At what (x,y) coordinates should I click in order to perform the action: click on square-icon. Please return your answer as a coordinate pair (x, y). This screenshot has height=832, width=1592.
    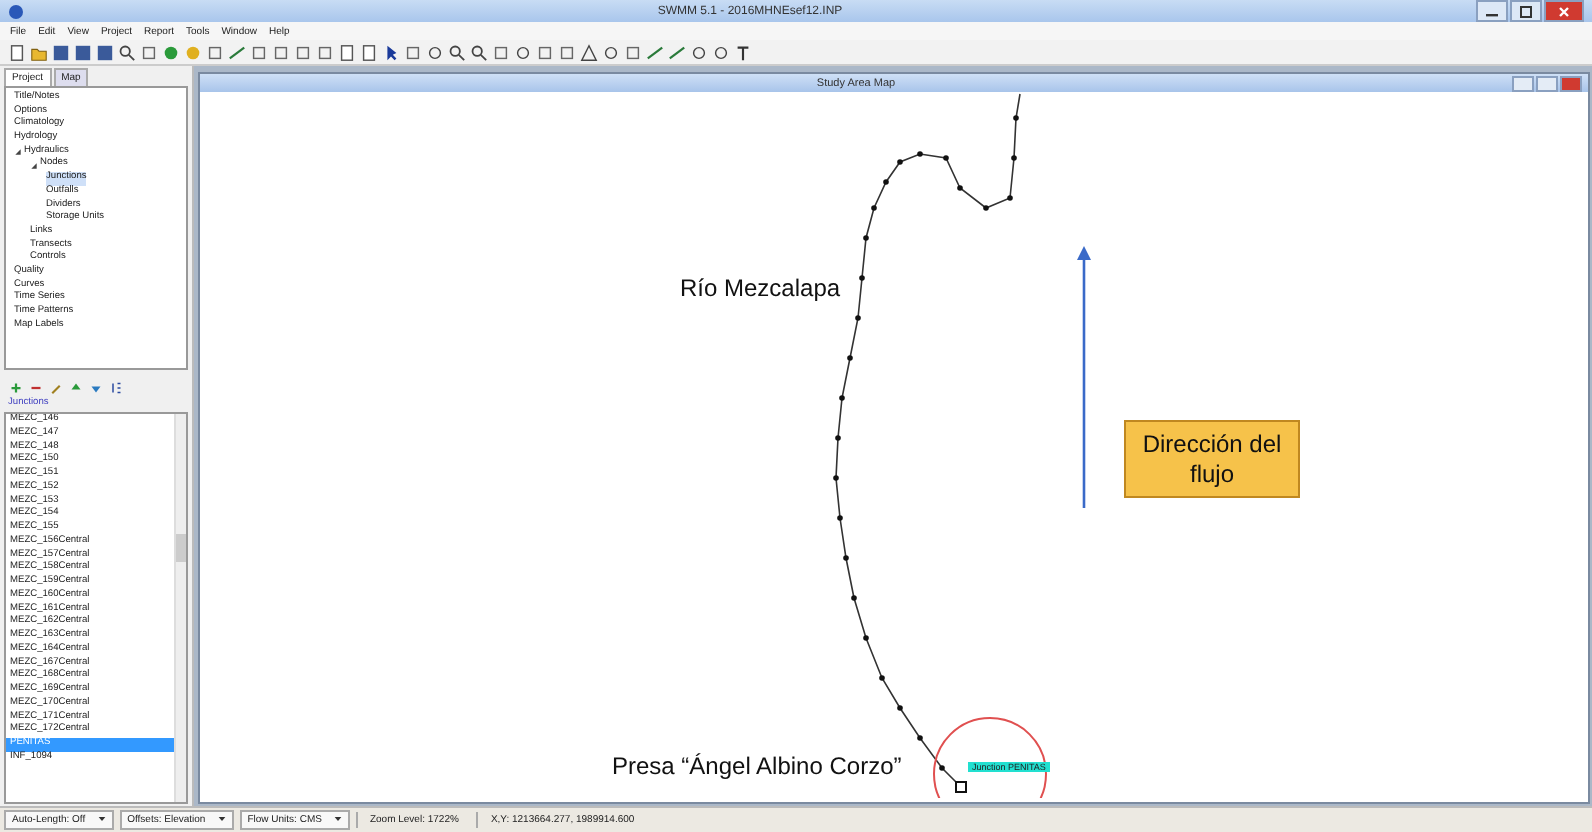
    Looking at the image, I should click on (545, 52).